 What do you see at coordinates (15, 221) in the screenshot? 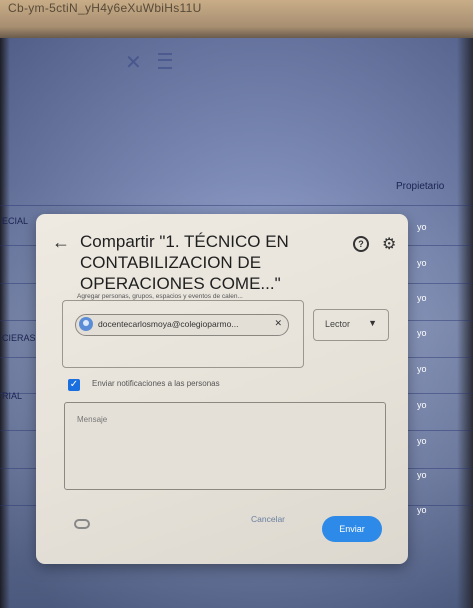
I see `file-row-name: ECIAL` at bounding box center [15, 221].